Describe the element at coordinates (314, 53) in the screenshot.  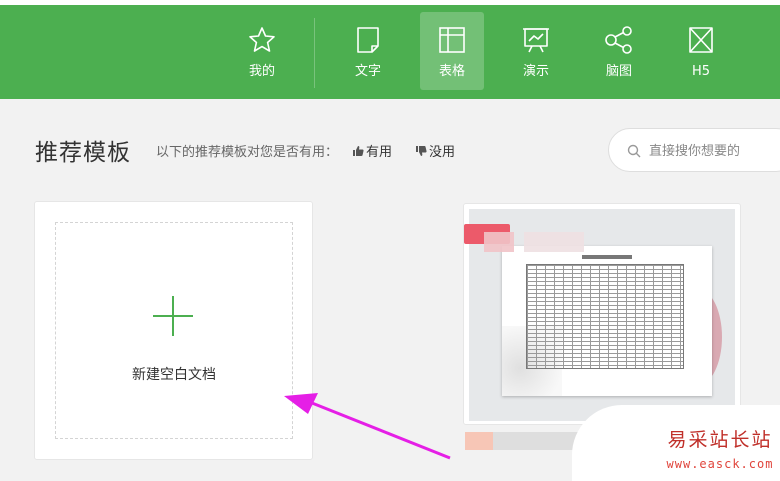
I see `nav-divider` at that location.